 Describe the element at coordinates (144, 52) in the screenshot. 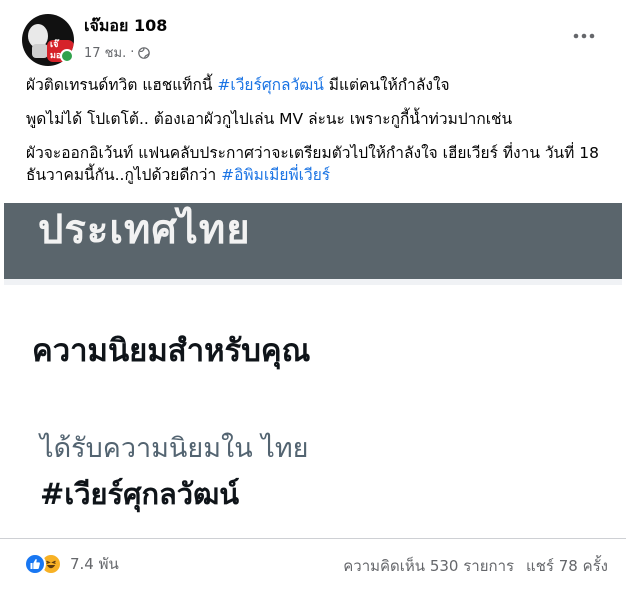

I see `globe-icon` at that location.